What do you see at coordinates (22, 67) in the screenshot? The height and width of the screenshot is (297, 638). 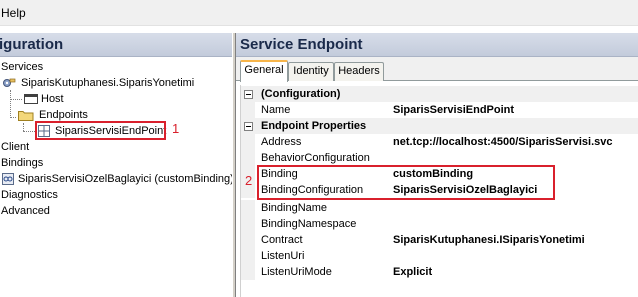 I see `tree-item-services: Services` at bounding box center [22, 67].